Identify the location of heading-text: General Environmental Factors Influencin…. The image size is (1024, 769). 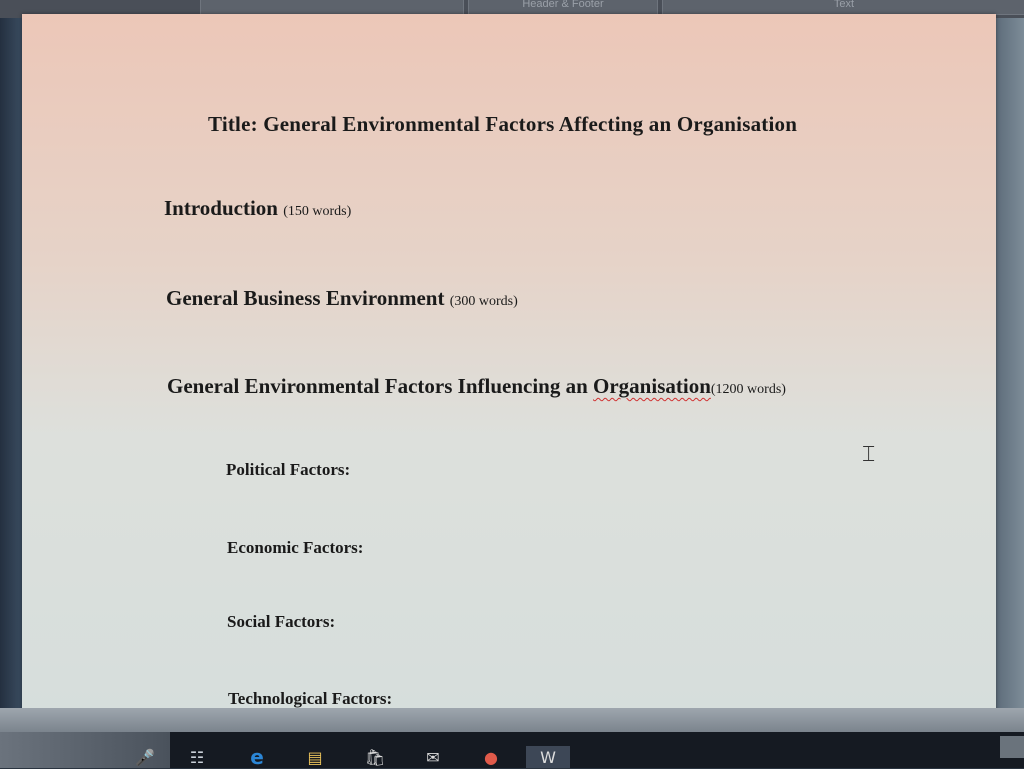
(380, 386).